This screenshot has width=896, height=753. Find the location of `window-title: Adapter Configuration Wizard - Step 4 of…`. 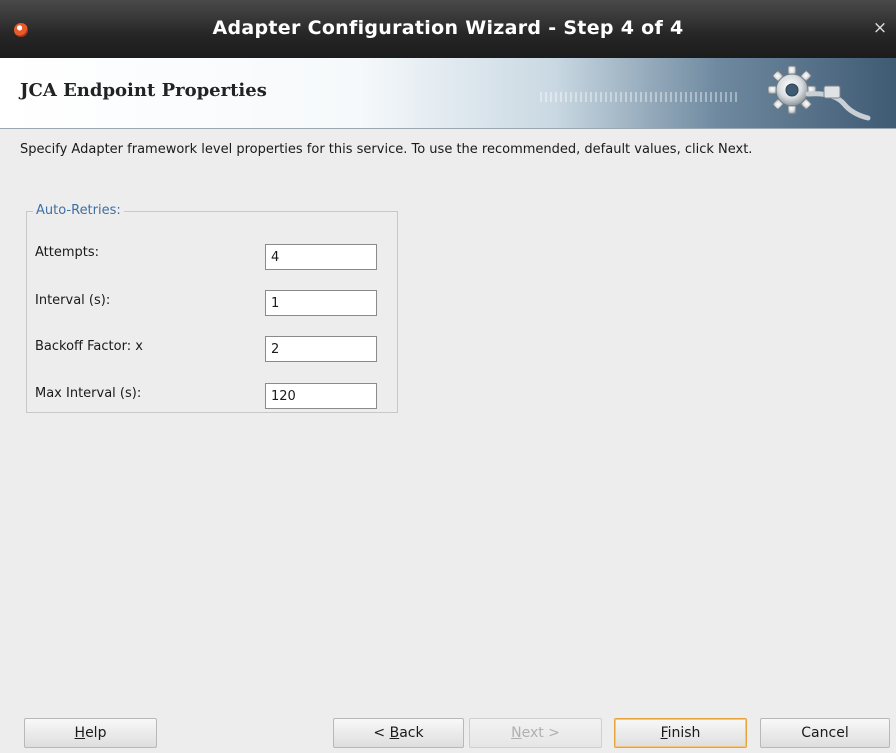

window-title: Adapter Configuration Wizard - Step 4 of… is located at coordinates (448, 28).